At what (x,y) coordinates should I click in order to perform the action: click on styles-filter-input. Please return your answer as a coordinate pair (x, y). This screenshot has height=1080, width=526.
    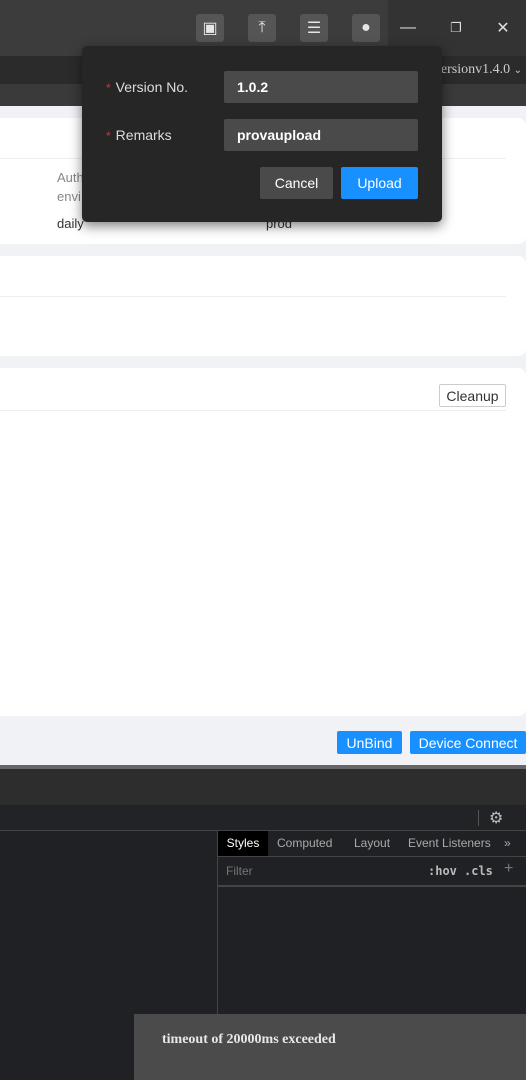
    Looking at the image, I should click on (319, 871).